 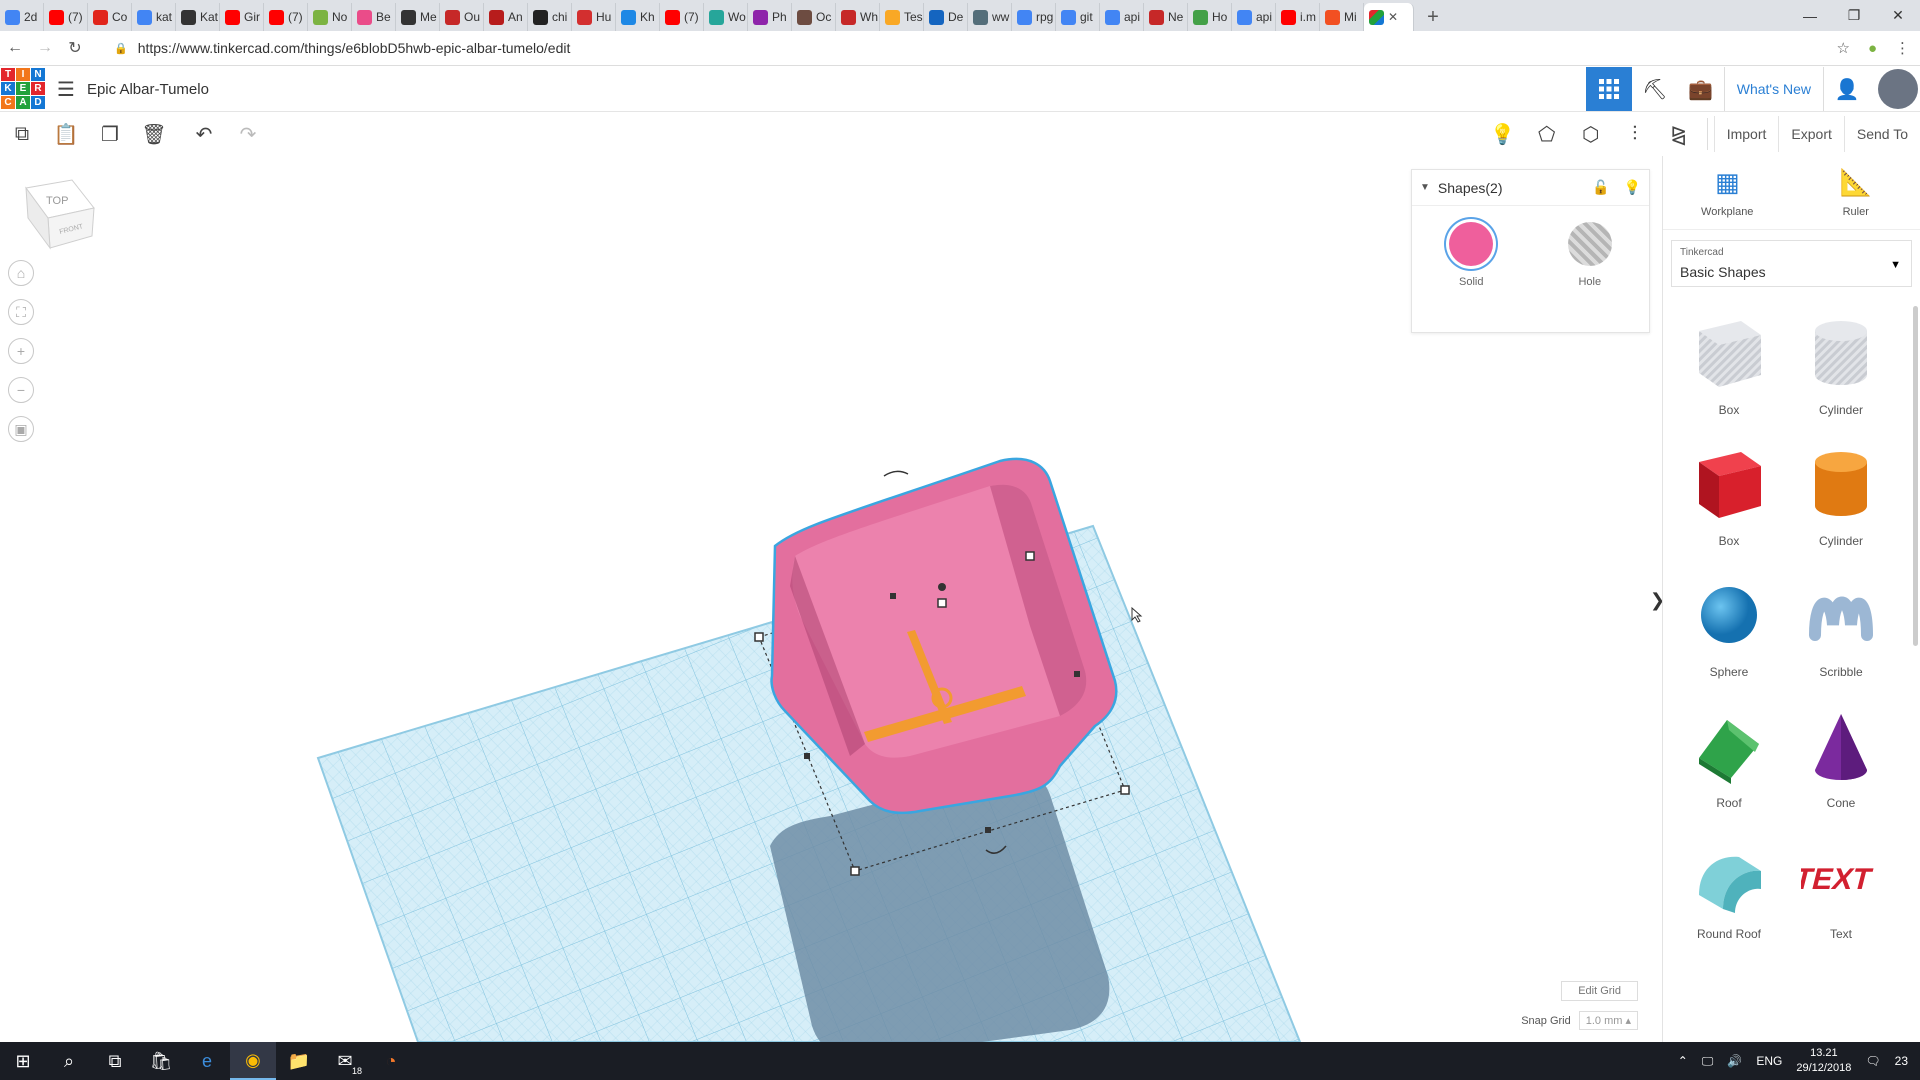 I want to click on browser-tab: Ph, so click(x=770, y=17).